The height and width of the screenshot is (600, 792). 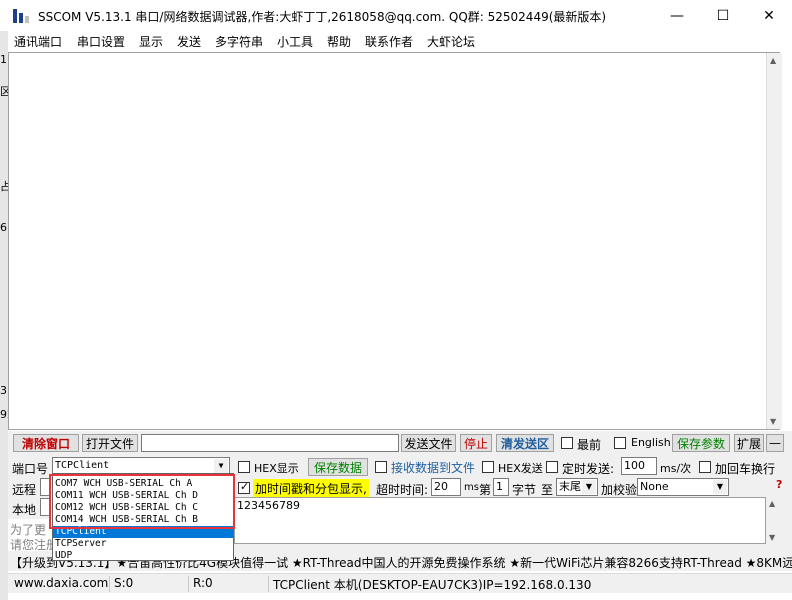 What do you see at coordinates (446, 487) in the screenshot?
I see `timeout-input: 20` at bounding box center [446, 487].